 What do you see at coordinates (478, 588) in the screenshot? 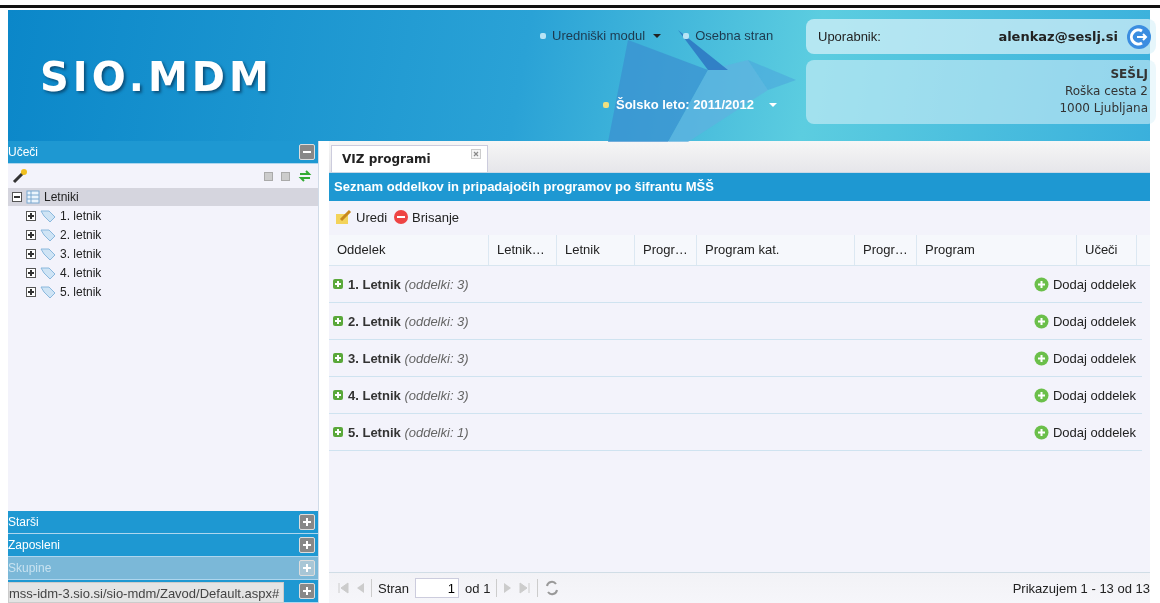
I see `page-count: od 1` at bounding box center [478, 588].